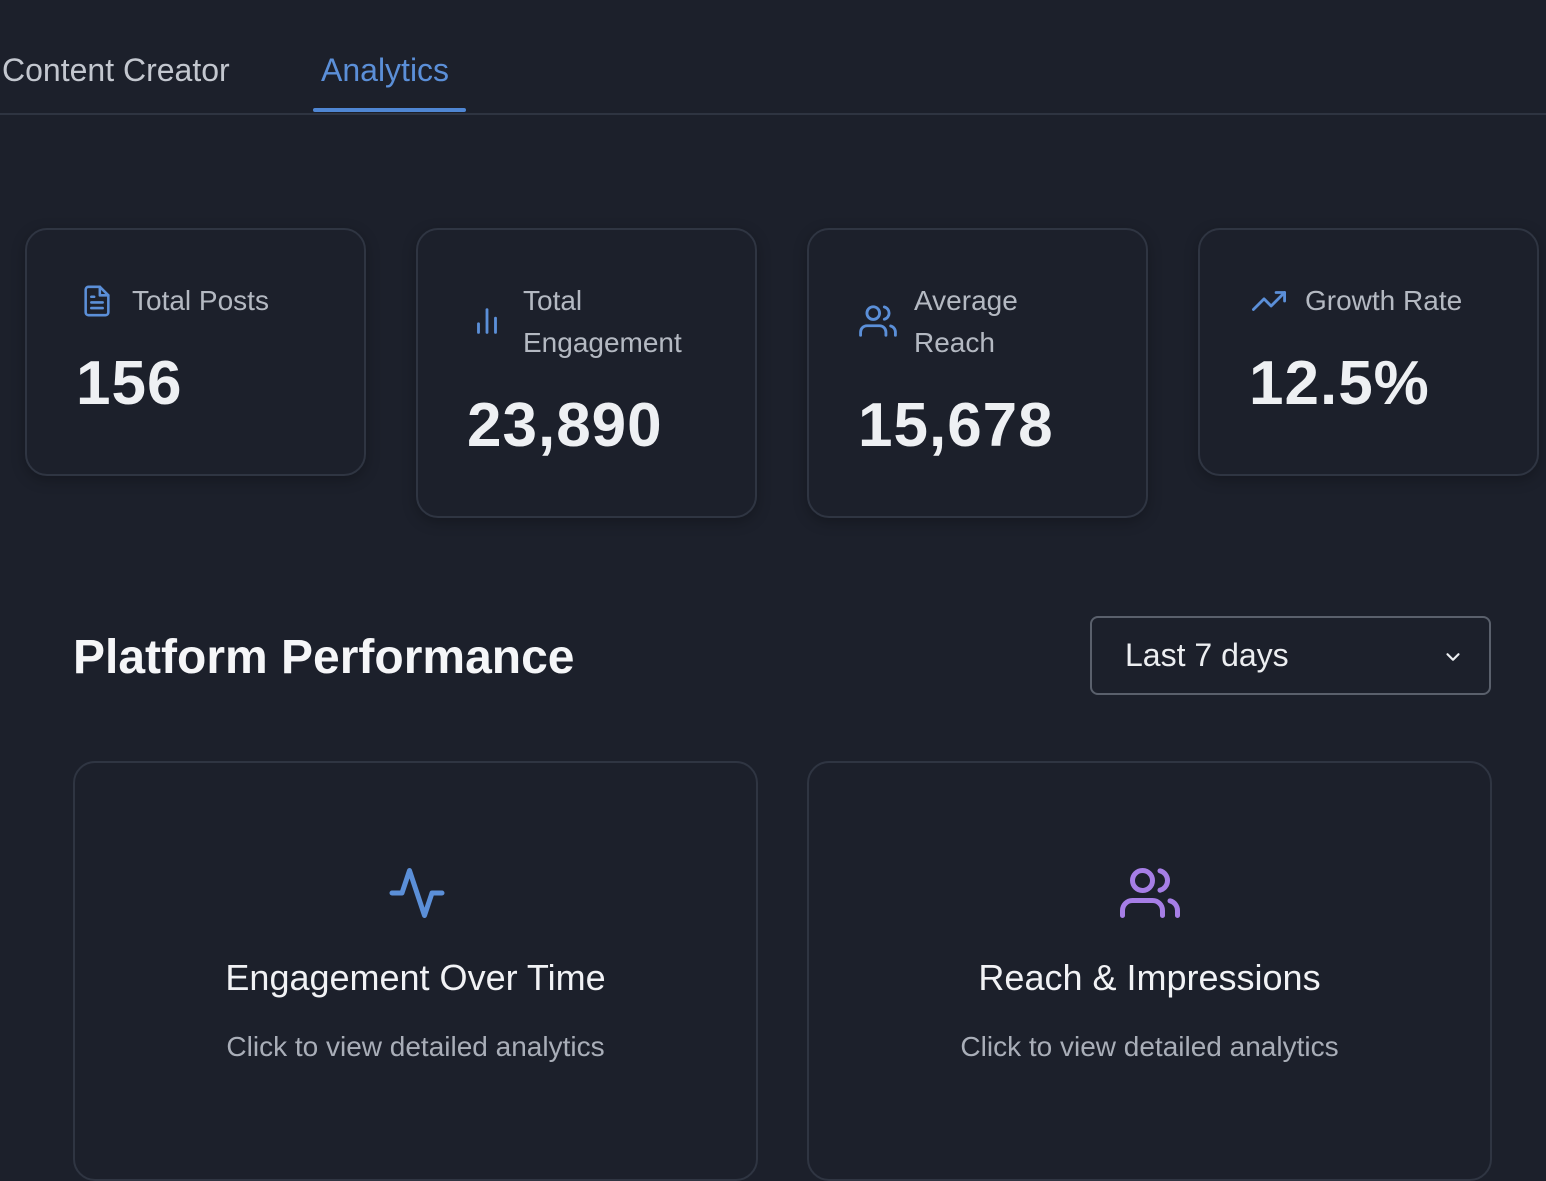 The image size is (1546, 1181). Describe the element at coordinates (1269, 303) in the screenshot. I see `trending-up-icon` at that location.